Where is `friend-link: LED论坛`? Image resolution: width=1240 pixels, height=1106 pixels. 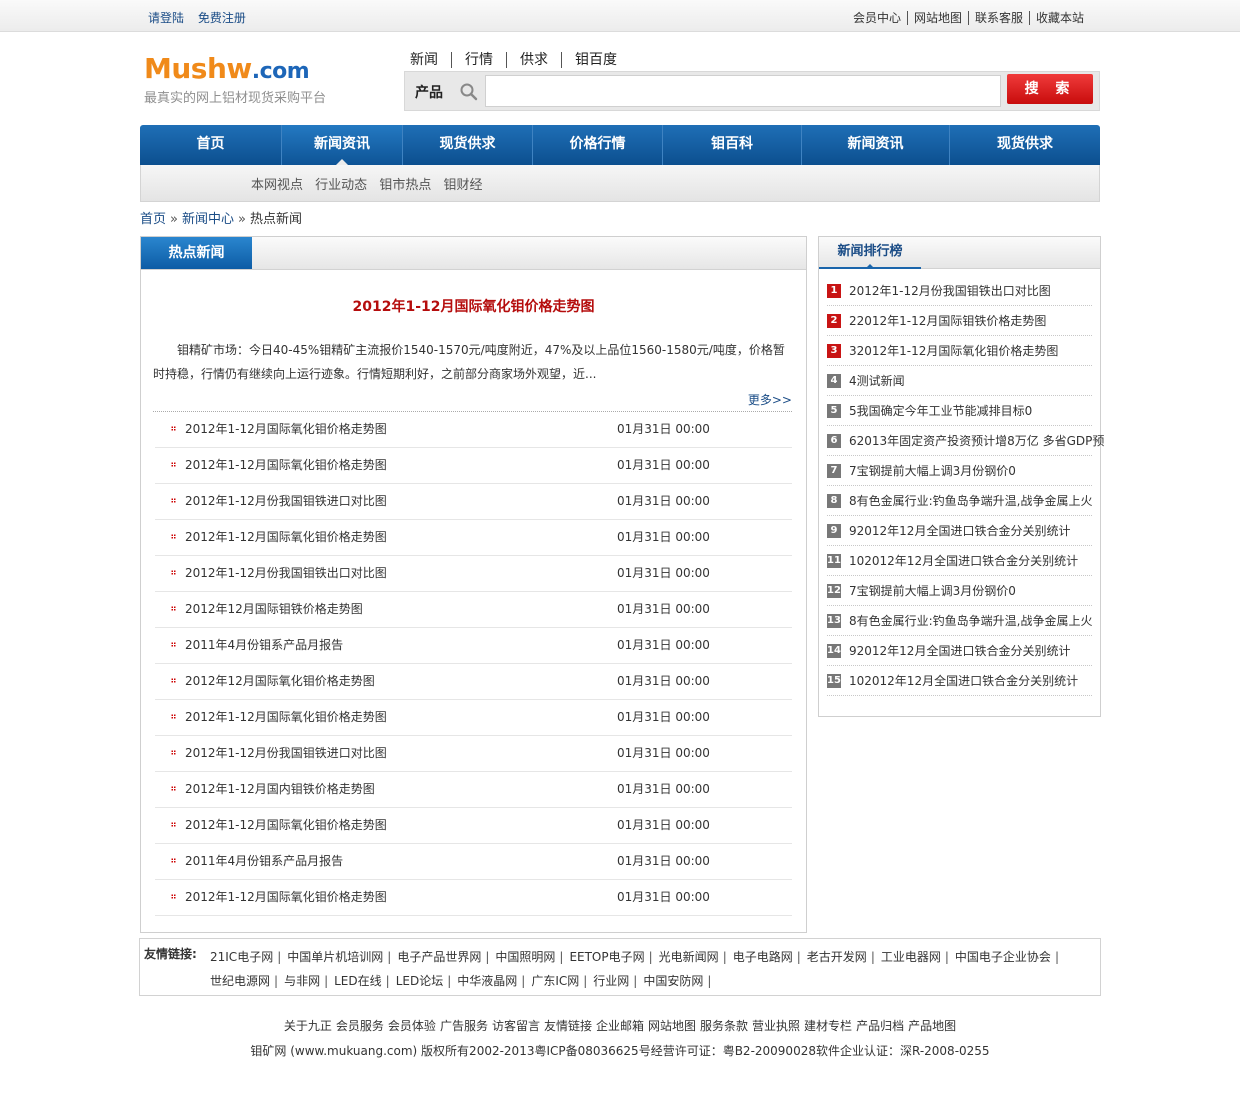 friend-link: LED论坛 is located at coordinates (420, 981).